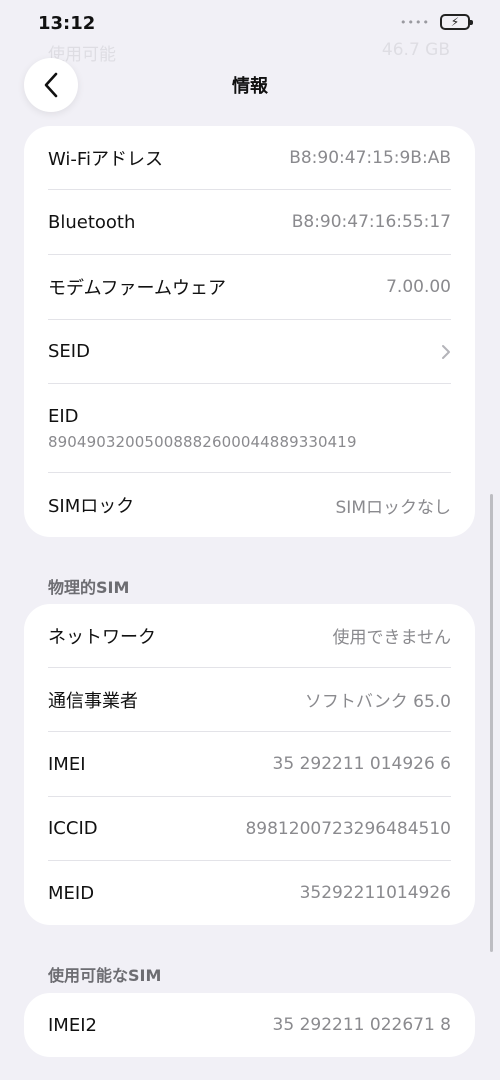 This screenshot has height=1080, width=500. Describe the element at coordinates (491, 723) in the screenshot. I see `scrollbar` at that location.